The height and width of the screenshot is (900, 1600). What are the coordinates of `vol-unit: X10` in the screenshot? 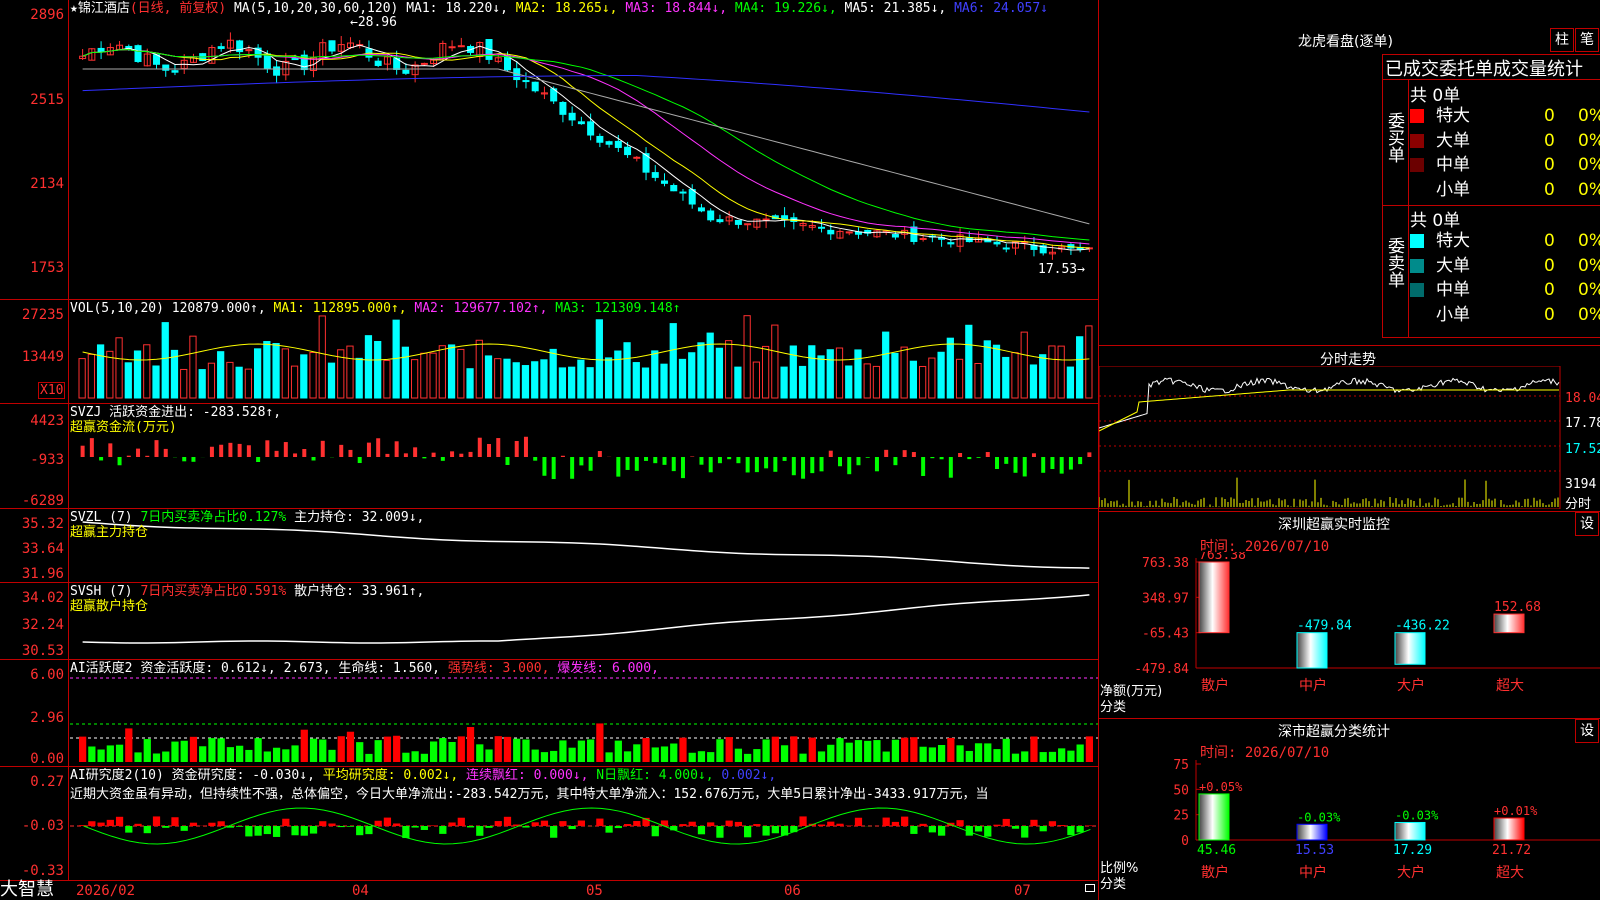 It's located at (52, 390).